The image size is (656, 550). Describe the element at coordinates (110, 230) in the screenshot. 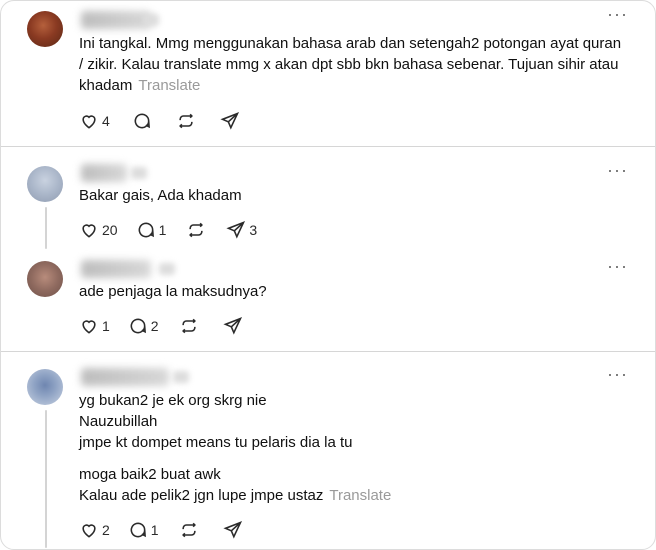

I see `like-count: 20` at that location.